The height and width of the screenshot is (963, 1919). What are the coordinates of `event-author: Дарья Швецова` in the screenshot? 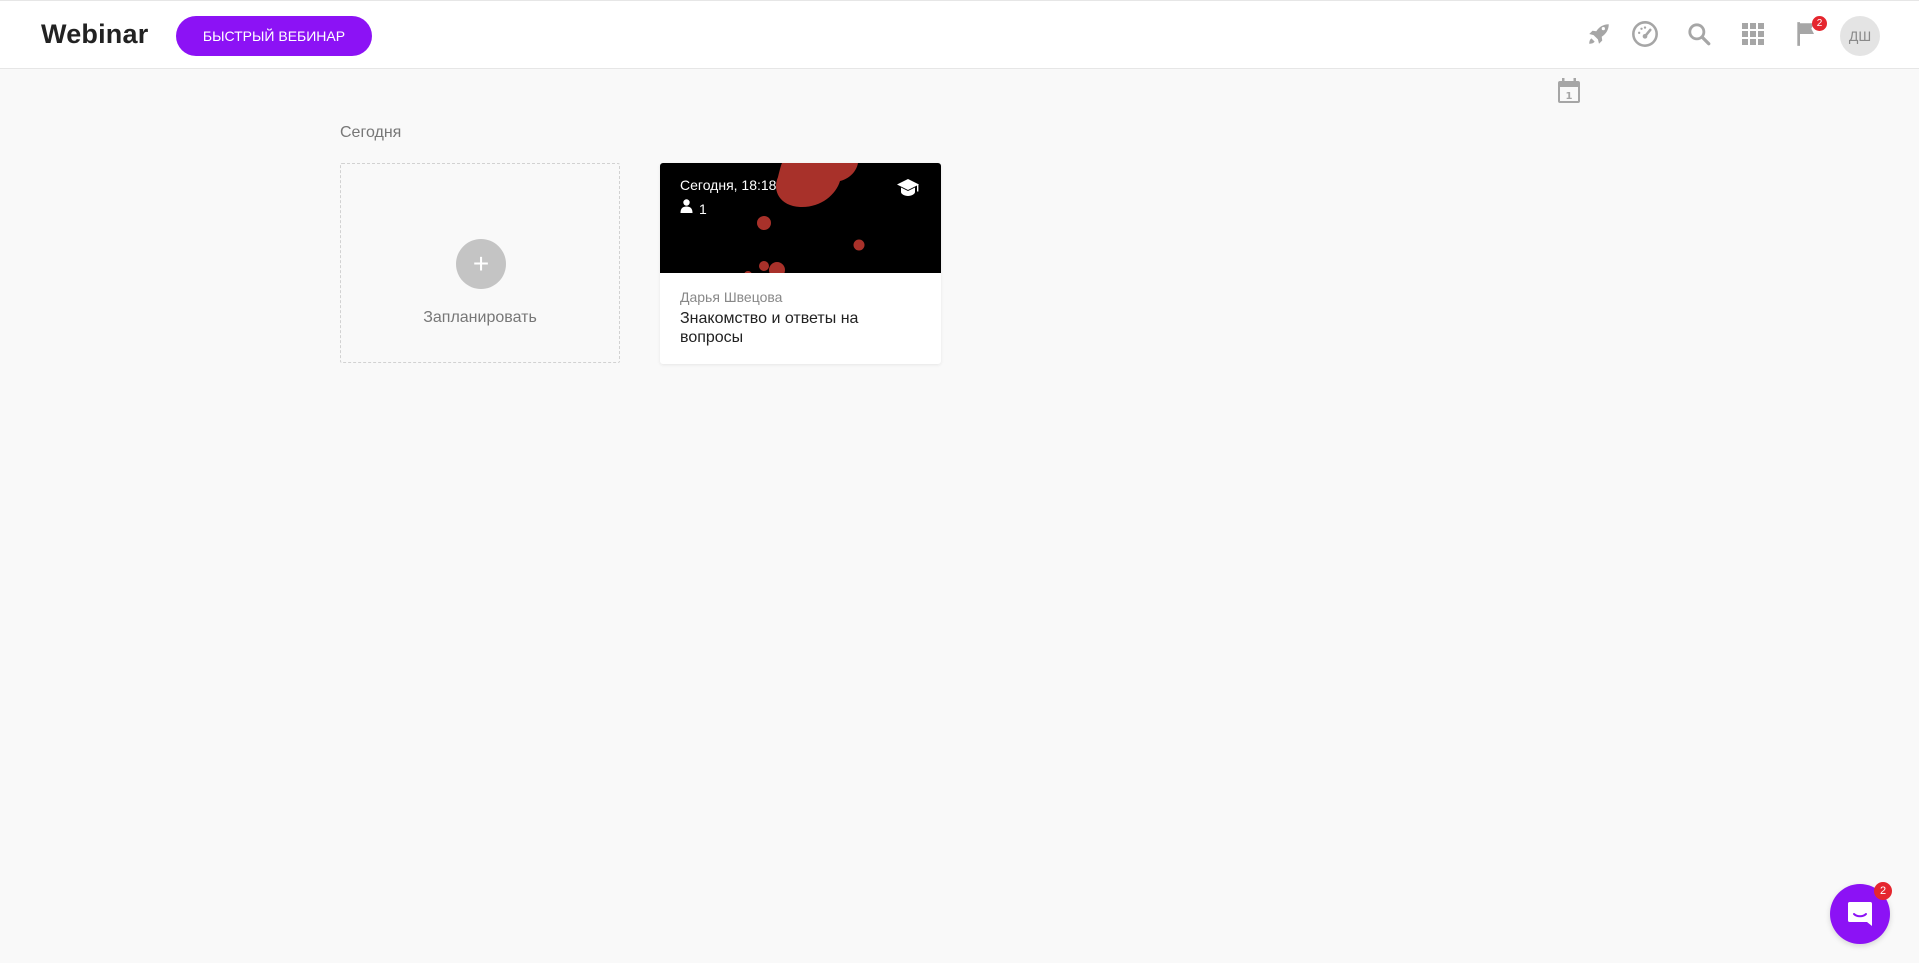 It's located at (731, 297).